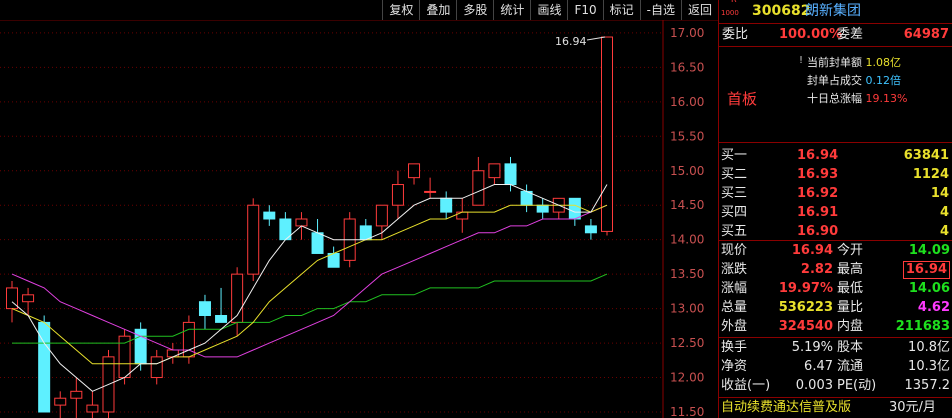  Describe the element at coordinates (811, 34) in the screenshot. I see `weibi-value: 100.00%` at that location.